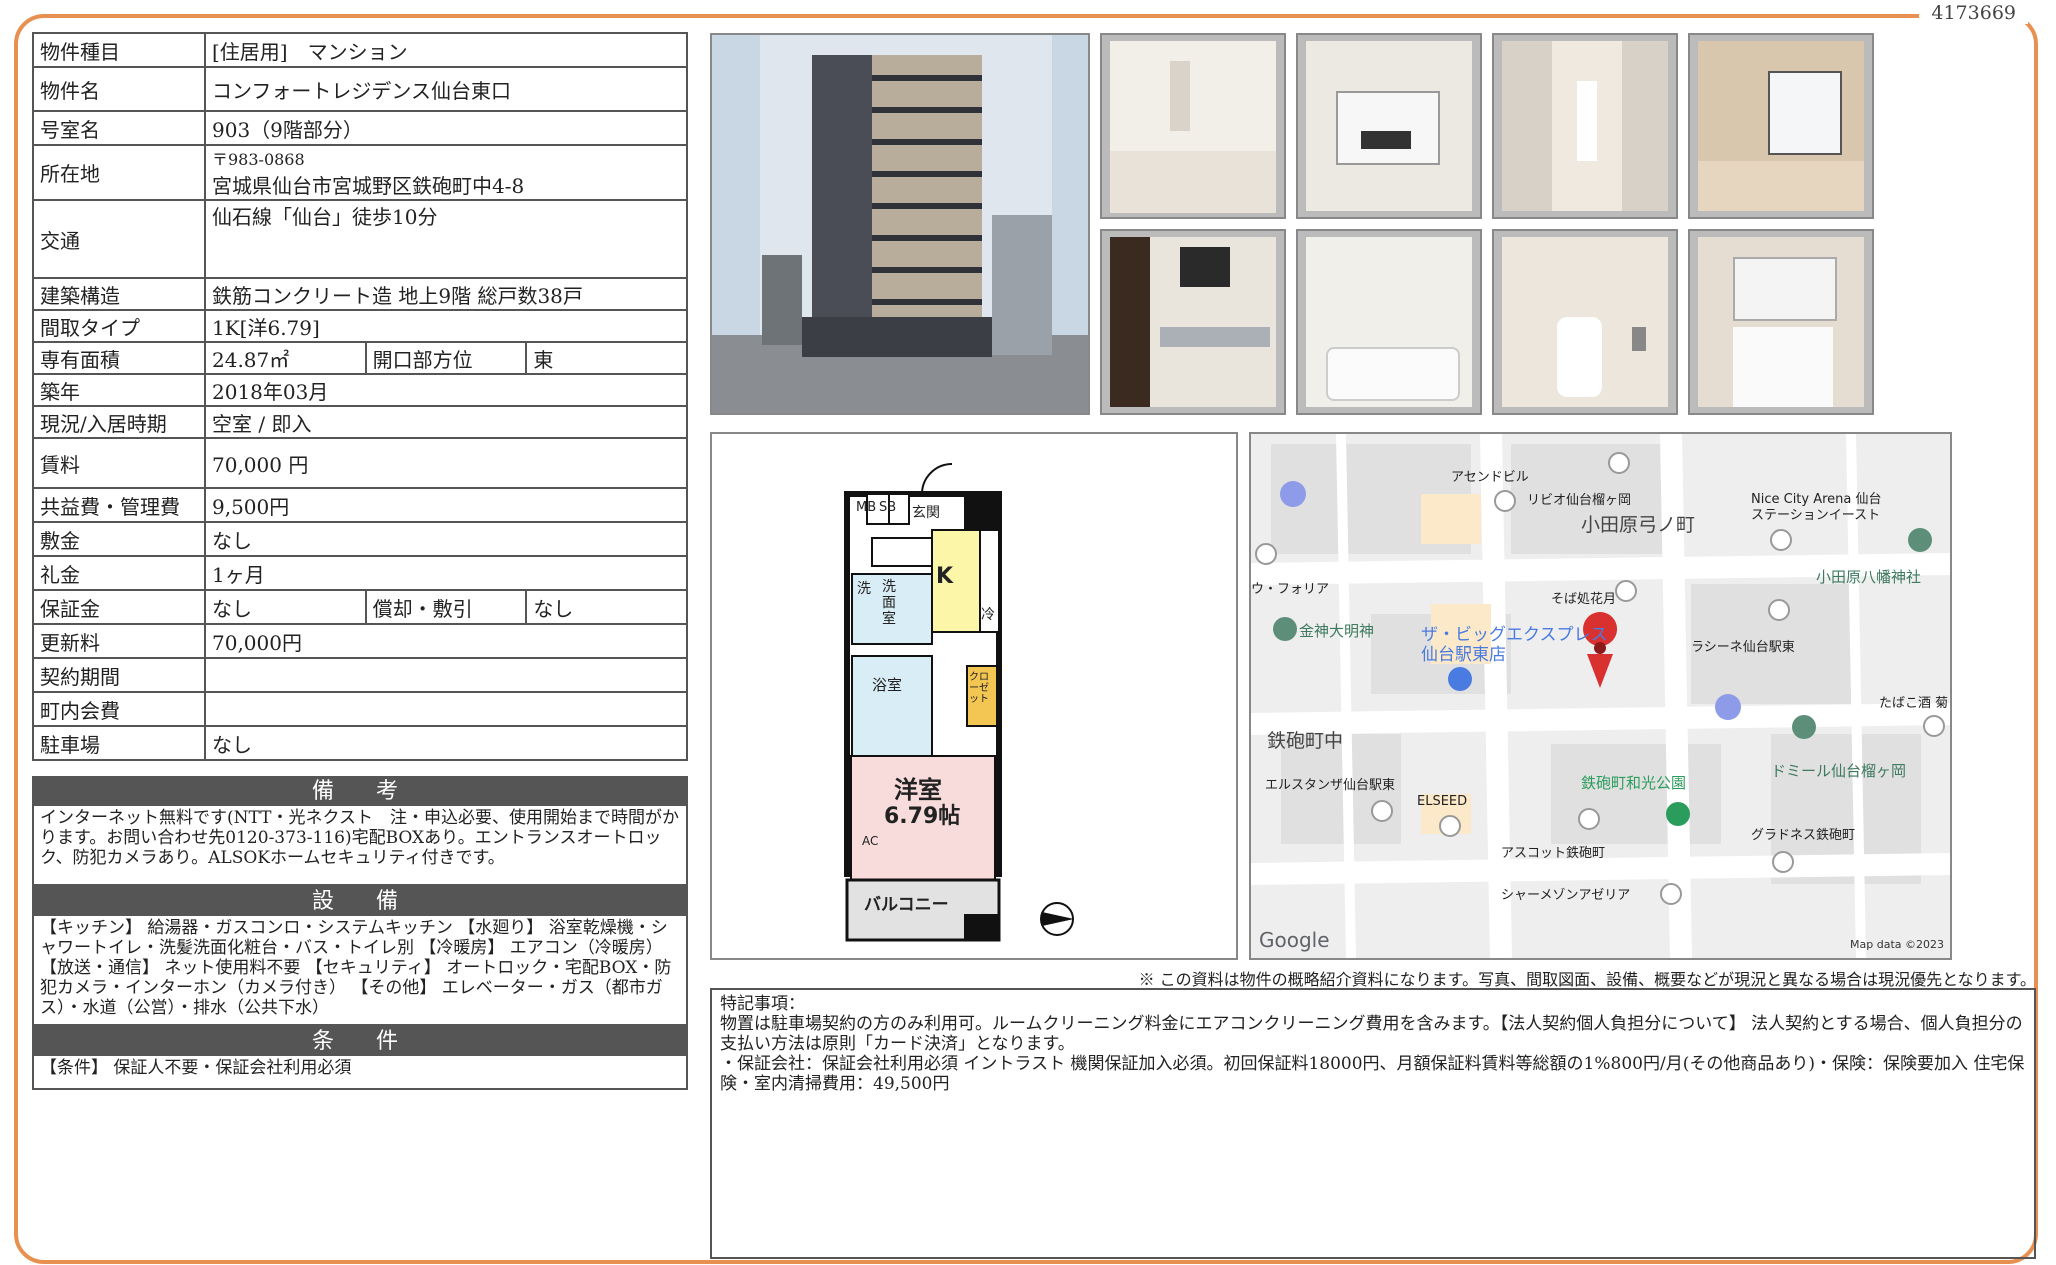  What do you see at coordinates (119, 641) in the screenshot?
I see `renewal-label: 更新料` at bounding box center [119, 641].